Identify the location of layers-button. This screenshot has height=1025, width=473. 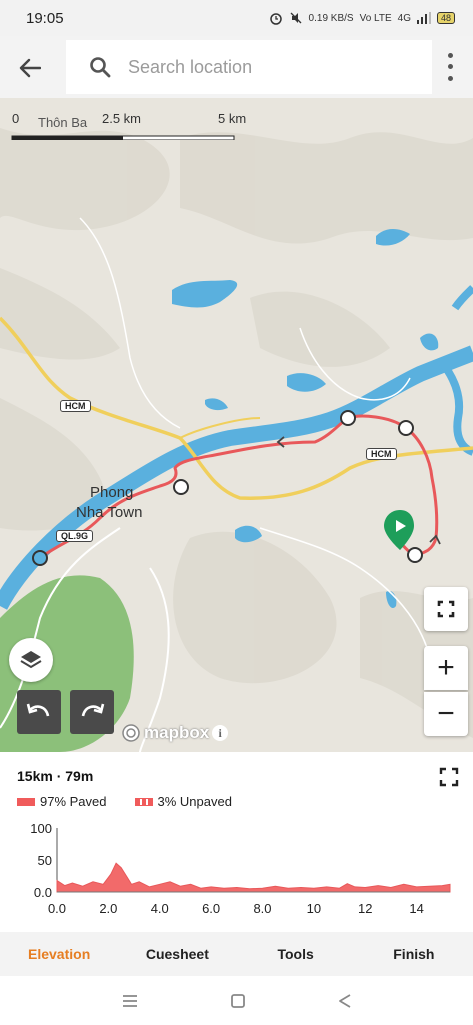
(31, 660).